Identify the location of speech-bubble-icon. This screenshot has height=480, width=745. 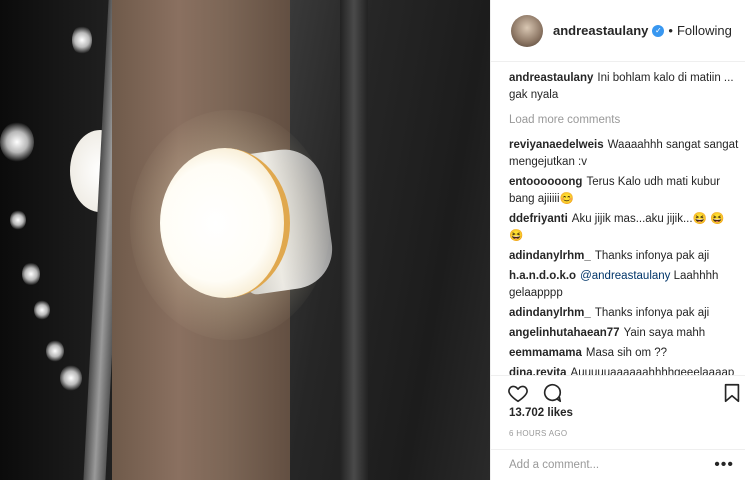
(552, 393).